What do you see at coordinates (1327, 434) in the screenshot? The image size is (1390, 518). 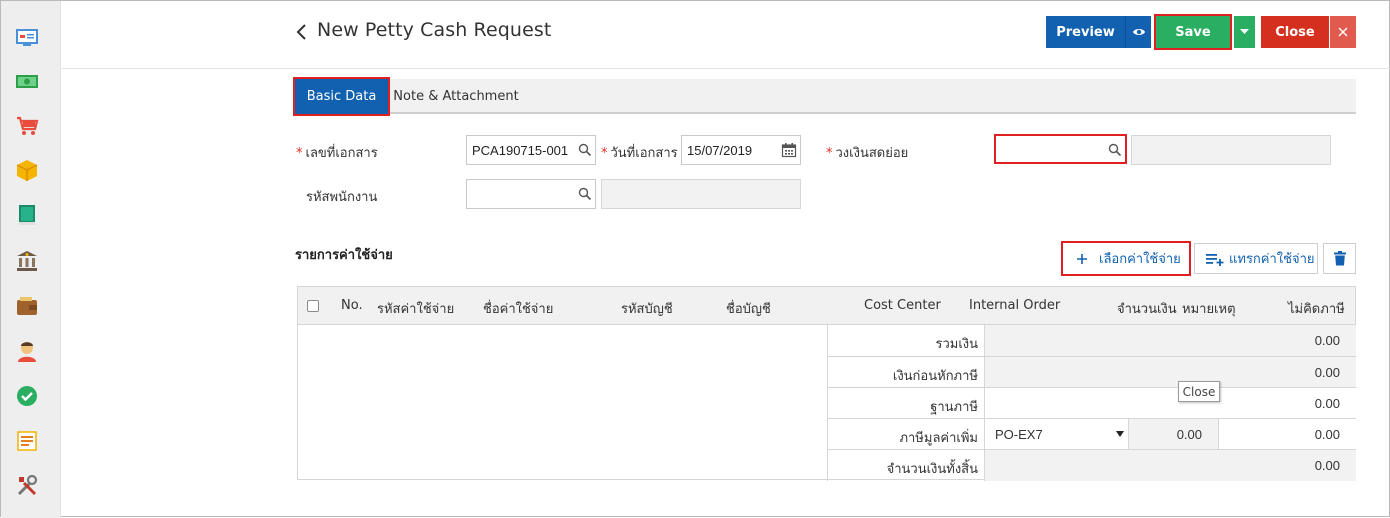 I see `vat-amount-value: 0.00` at bounding box center [1327, 434].